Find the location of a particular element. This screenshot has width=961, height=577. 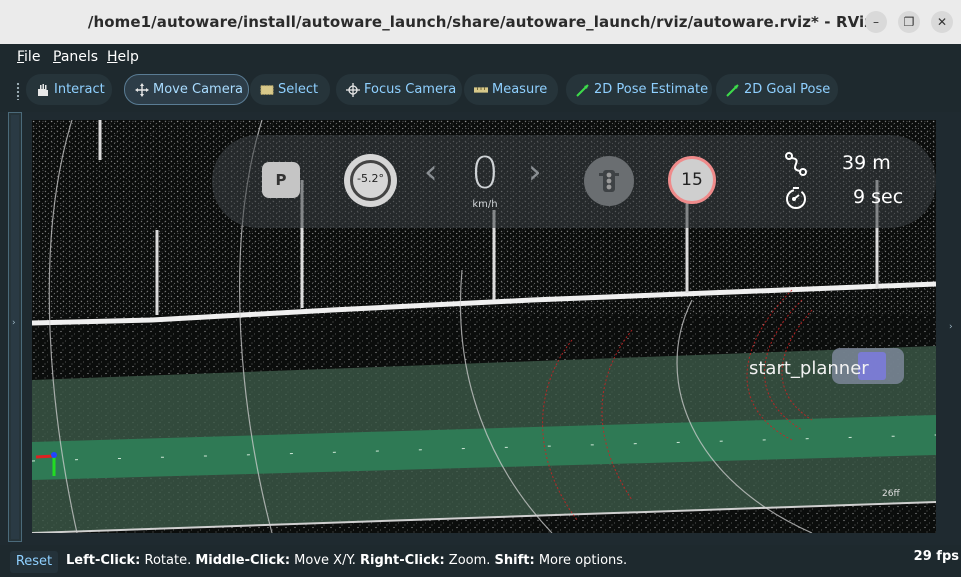

menu-file: File is located at coordinates (28, 57).